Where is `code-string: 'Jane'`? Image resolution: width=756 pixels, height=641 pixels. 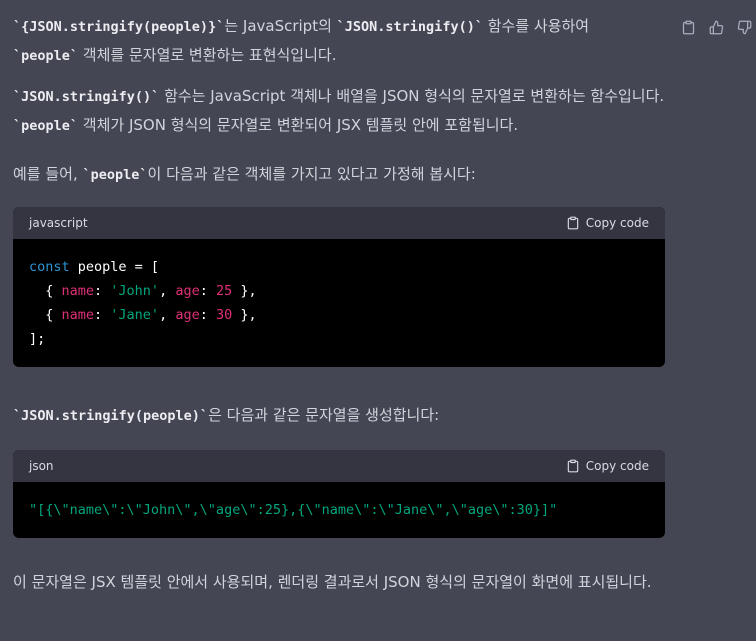 code-string: 'Jane' is located at coordinates (135, 315).